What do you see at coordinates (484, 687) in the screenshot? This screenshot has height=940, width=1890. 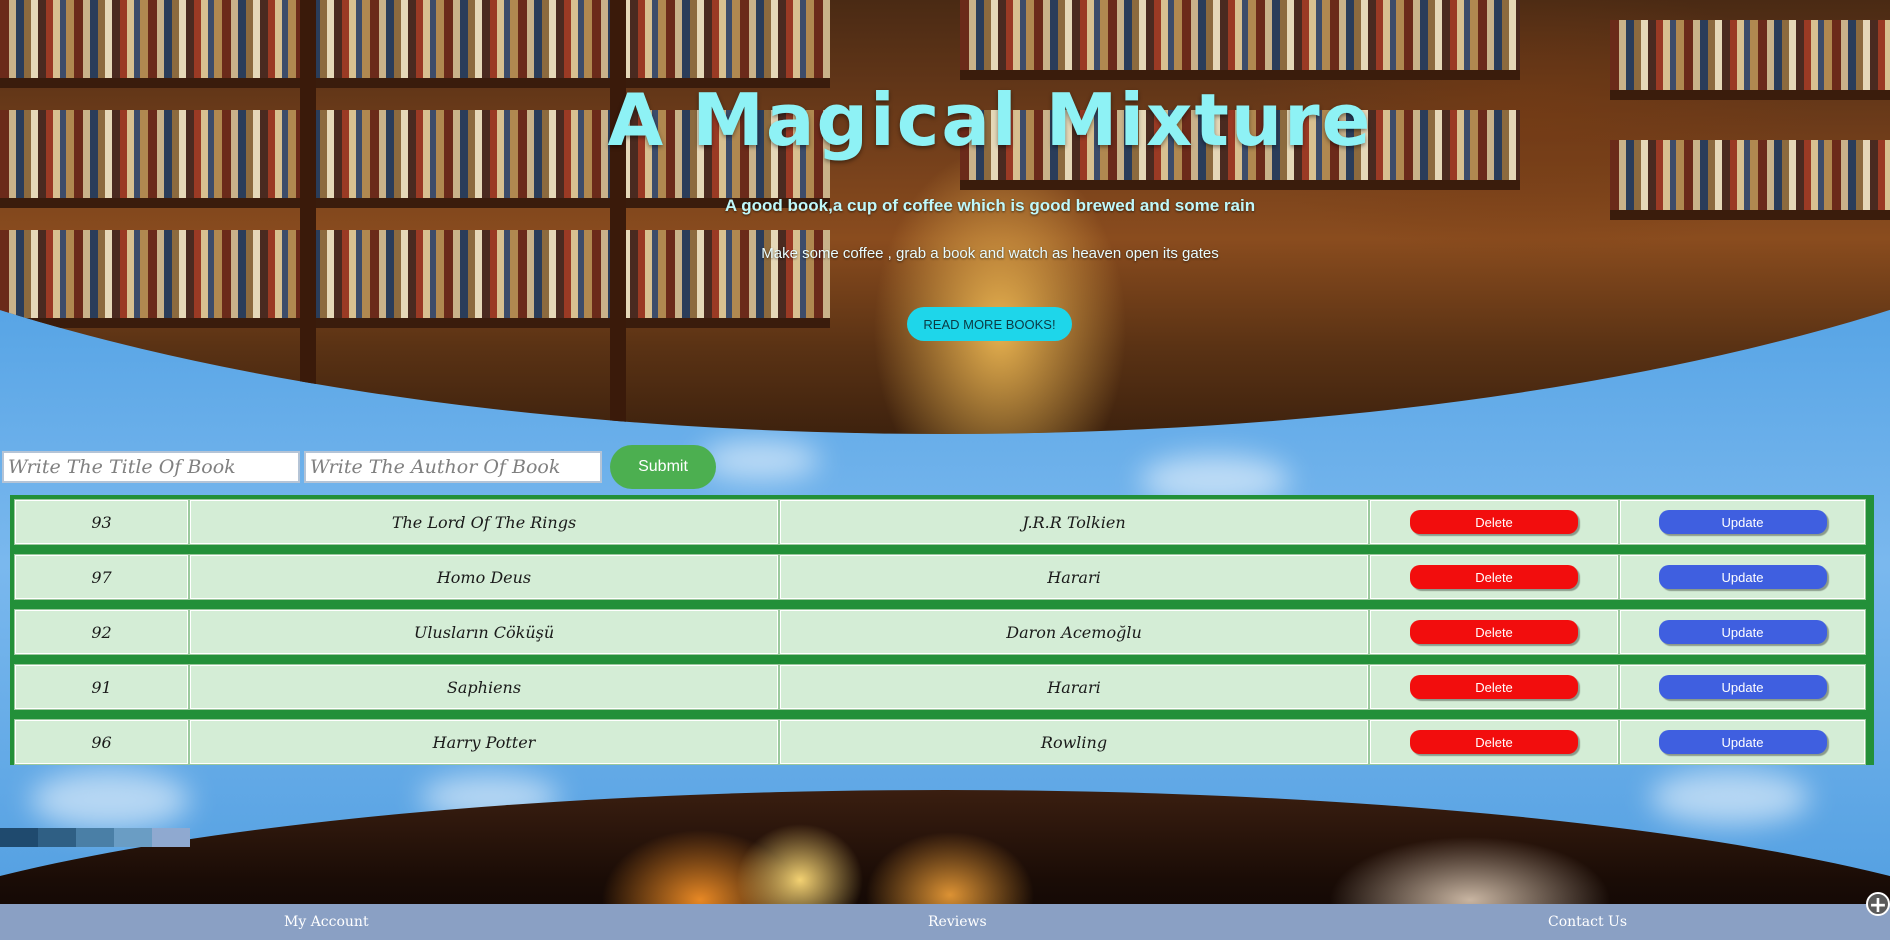 I see `book-title: Saphiens` at bounding box center [484, 687].